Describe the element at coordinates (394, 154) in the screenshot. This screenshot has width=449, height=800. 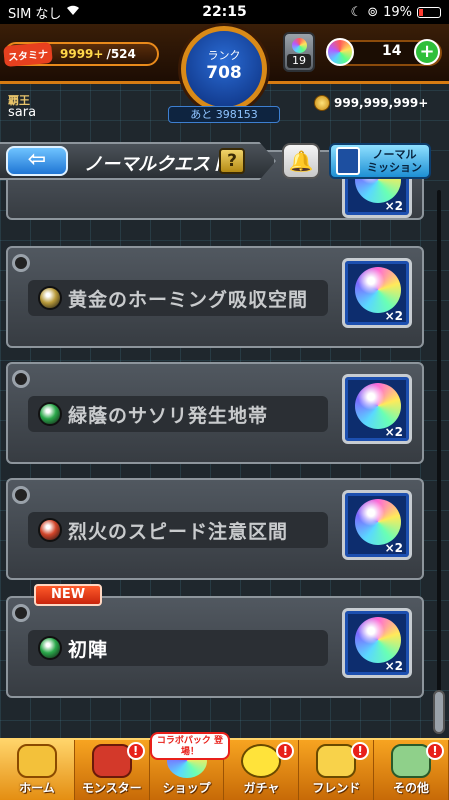
I see `mission-label-1: ノーマル` at that location.